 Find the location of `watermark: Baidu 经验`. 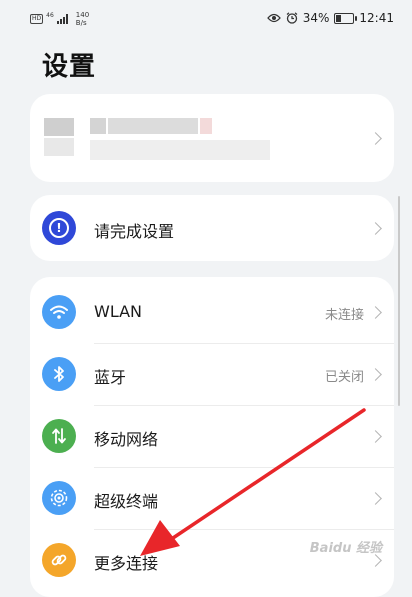

watermark: Baidu 经验 is located at coordinates (345, 548).